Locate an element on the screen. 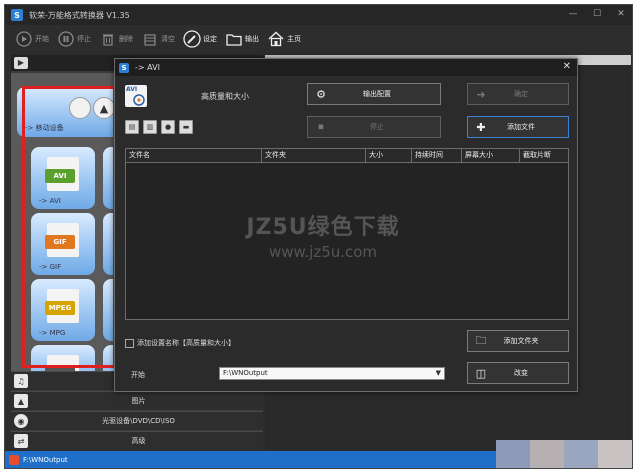 This screenshot has height=473, width=637. trash-icon is located at coordinates (108, 39).